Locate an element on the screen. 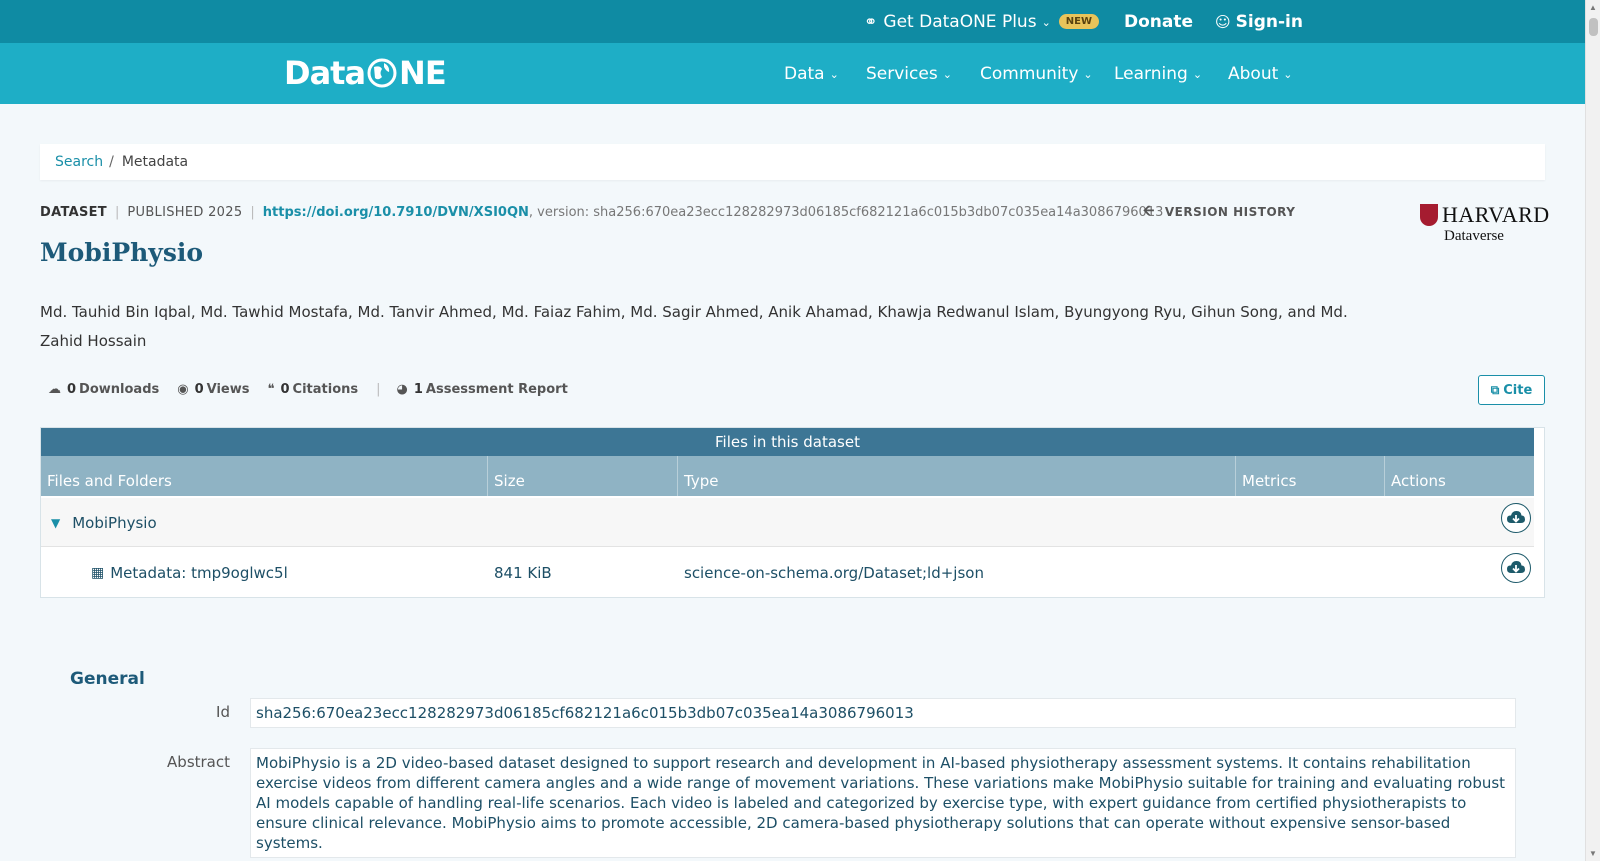 The height and width of the screenshot is (861, 1600). assessment-report-metric: ◕ 1 Assessment Report is located at coordinates (482, 389).